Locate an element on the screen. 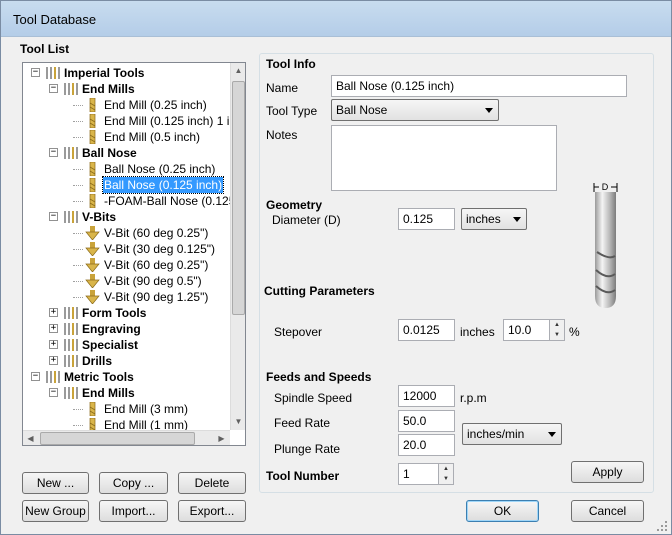 This screenshot has height=535, width=672. tool-type-label: Tool Type is located at coordinates (292, 111).